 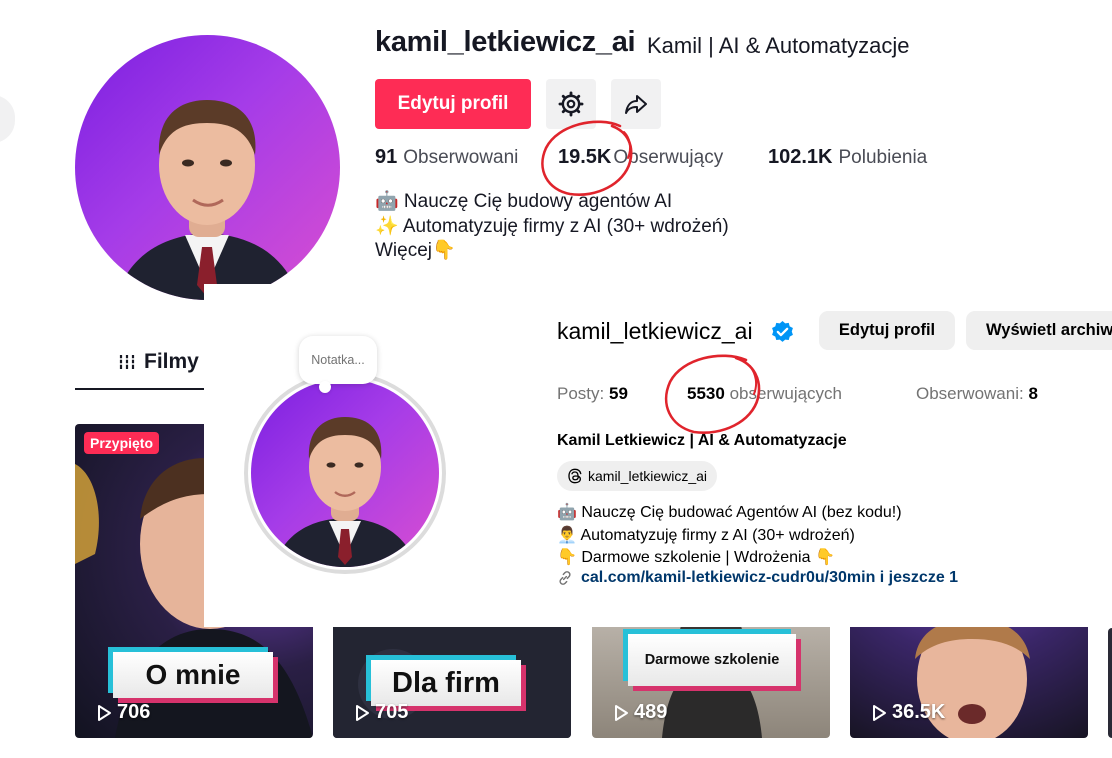 What do you see at coordinates (887, 330) in the screenshot?
I see `instagram-edit-profile-button: Edytuj profil` at bounding box center [887, 330].